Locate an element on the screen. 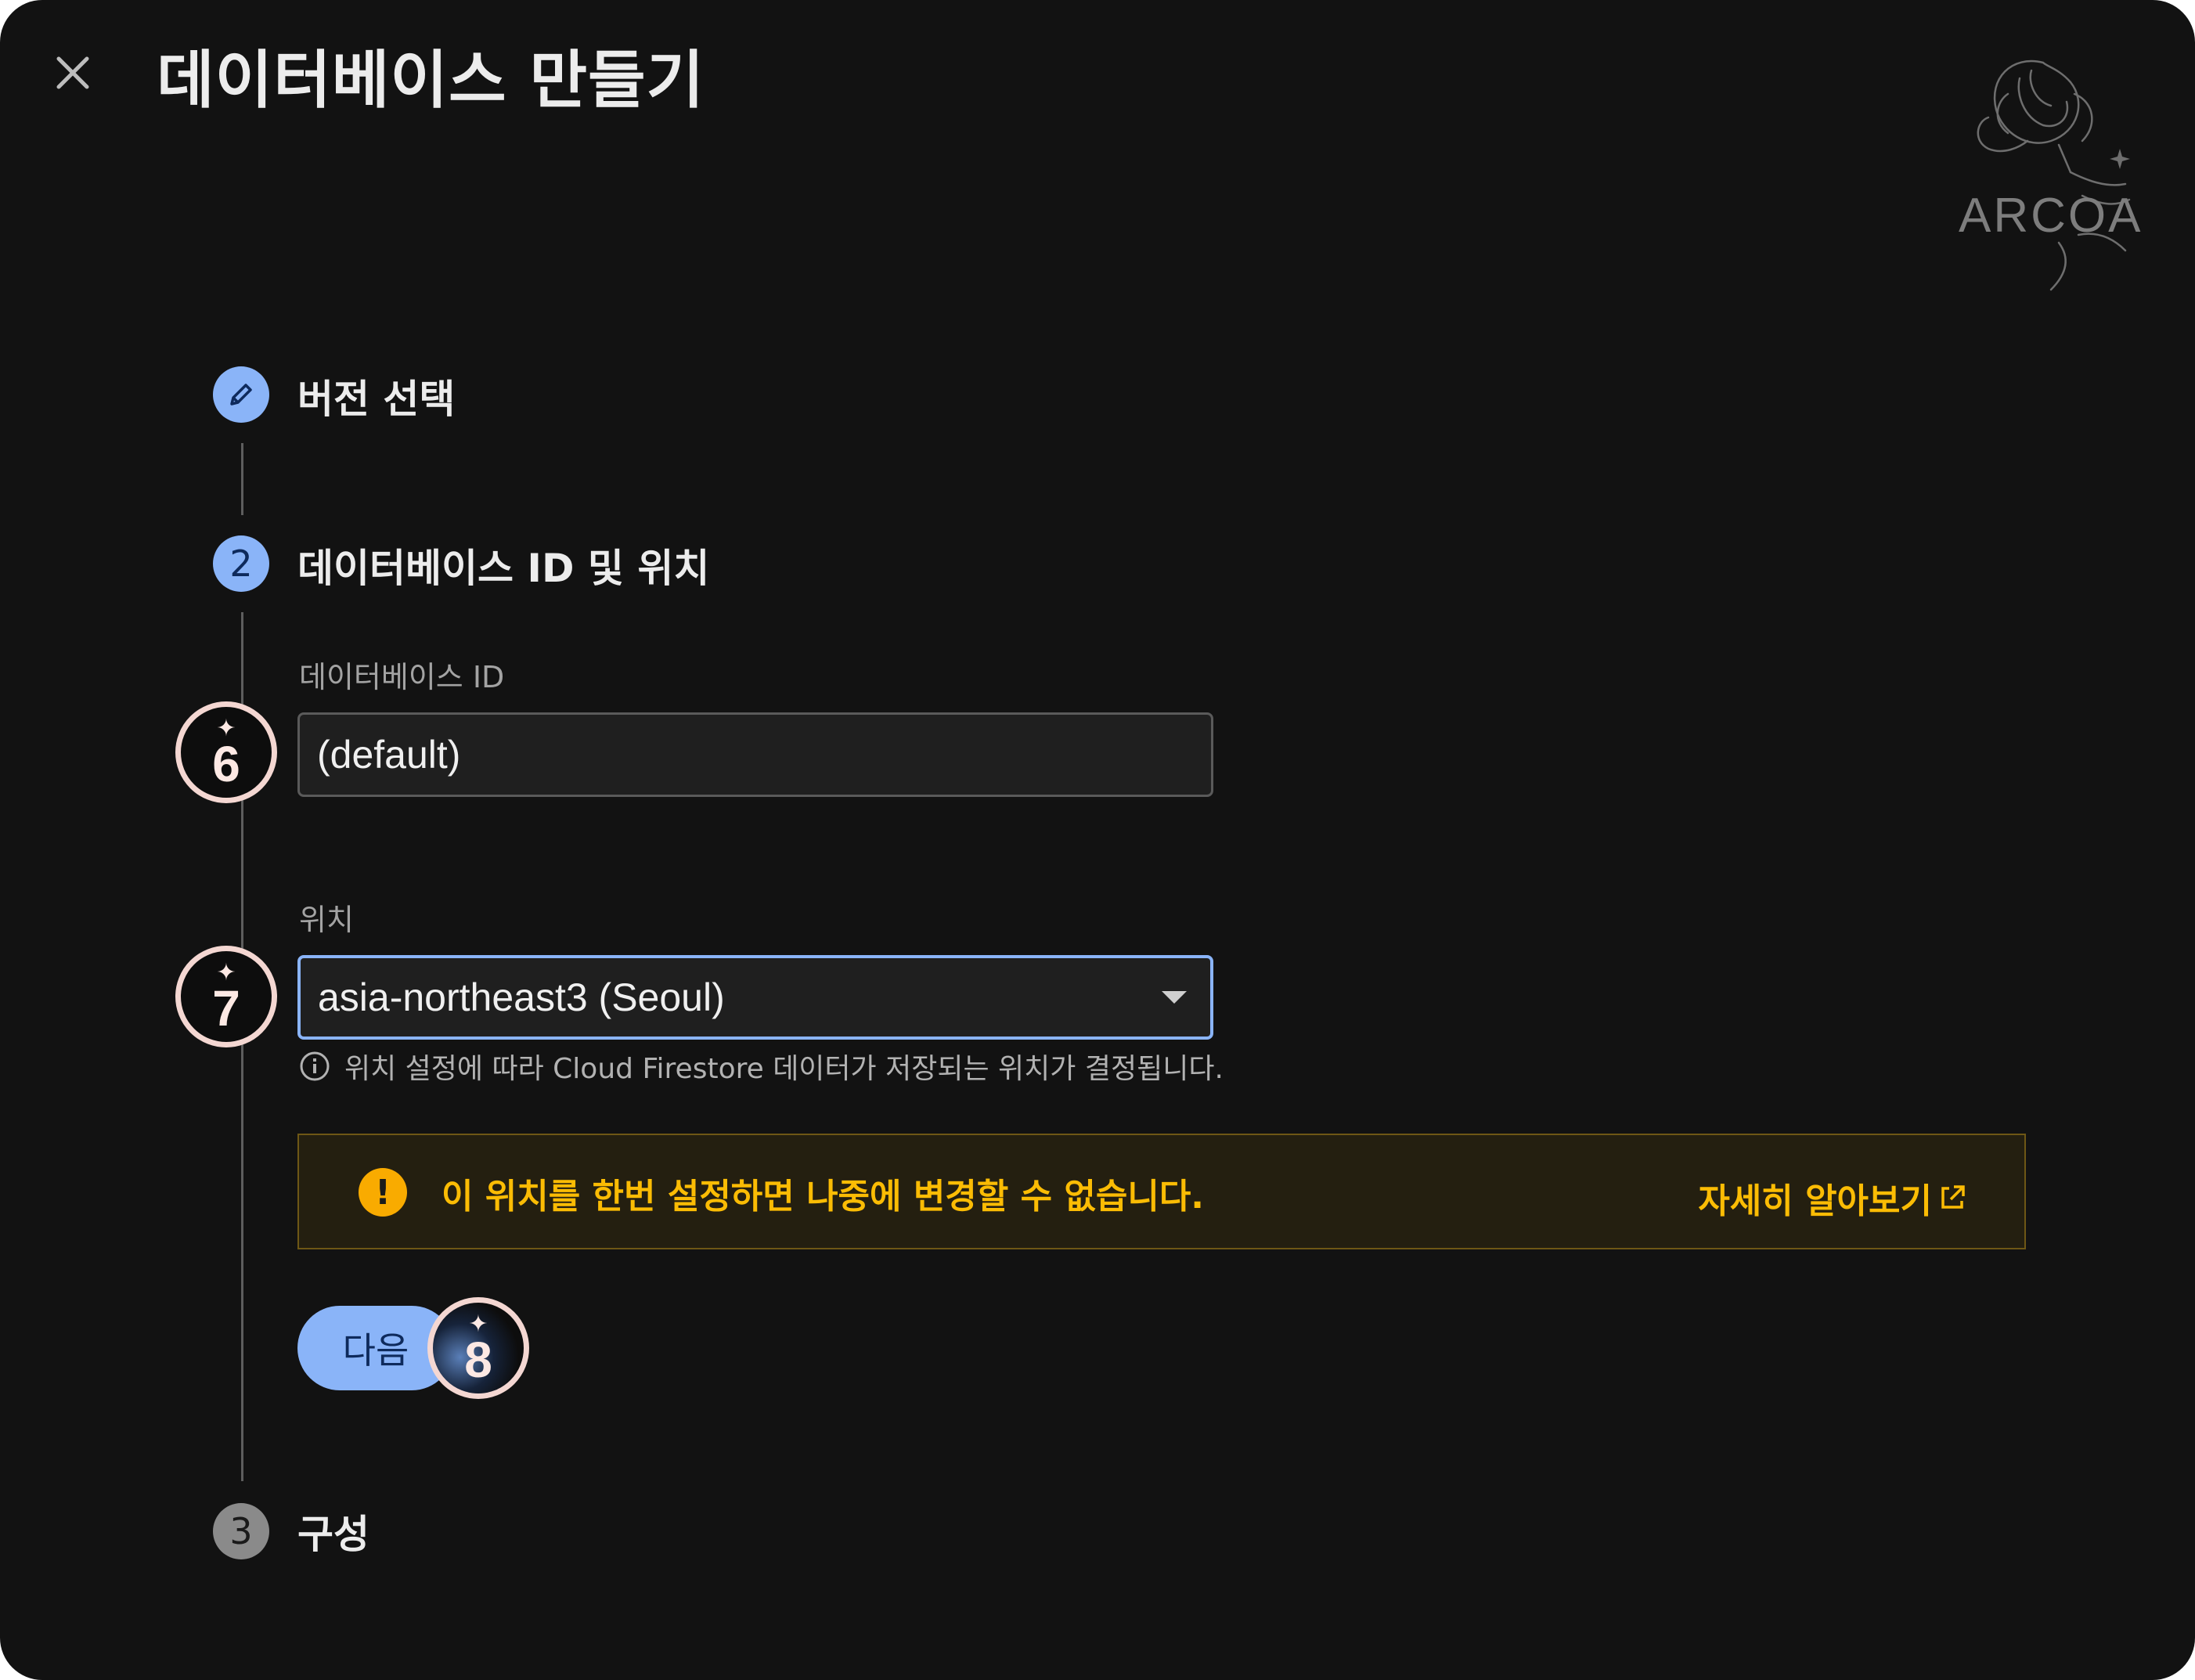 The width and height of the screenshot is (2195, 1680). location-label: 위치 is located at coordinates (326, 920).